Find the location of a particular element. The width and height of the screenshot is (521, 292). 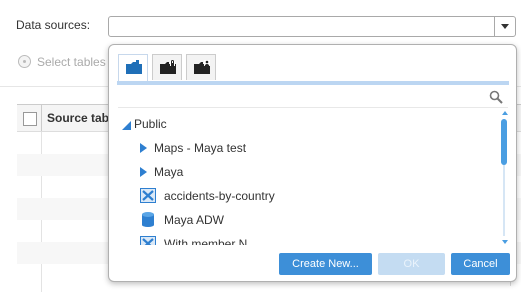

folder-icon is located at coordinates (134, 67).